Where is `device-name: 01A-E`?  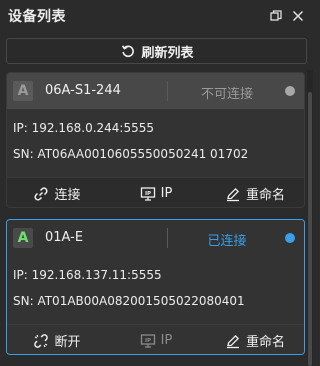
device-name: 01A-E is located at coordinates (64, 237).